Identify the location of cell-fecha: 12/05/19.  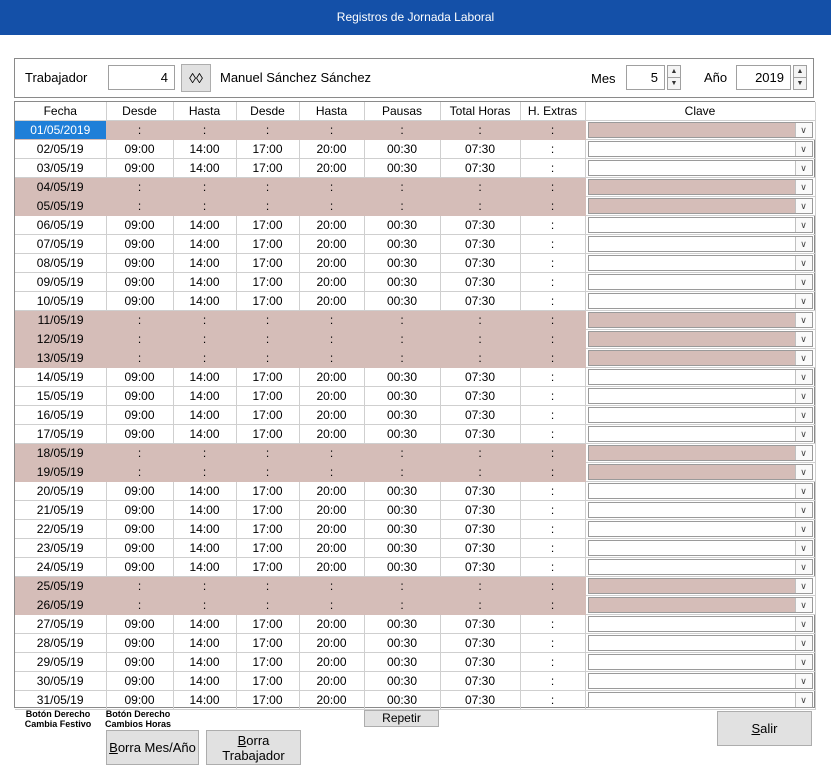
(61, 339).